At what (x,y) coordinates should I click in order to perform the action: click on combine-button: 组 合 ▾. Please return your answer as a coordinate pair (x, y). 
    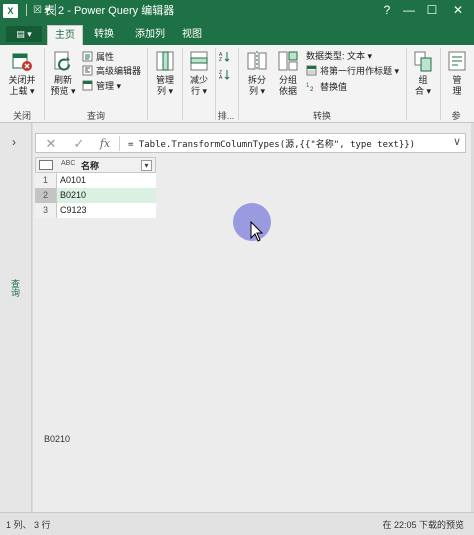
    Looking at the image, I should click on (423, 73).